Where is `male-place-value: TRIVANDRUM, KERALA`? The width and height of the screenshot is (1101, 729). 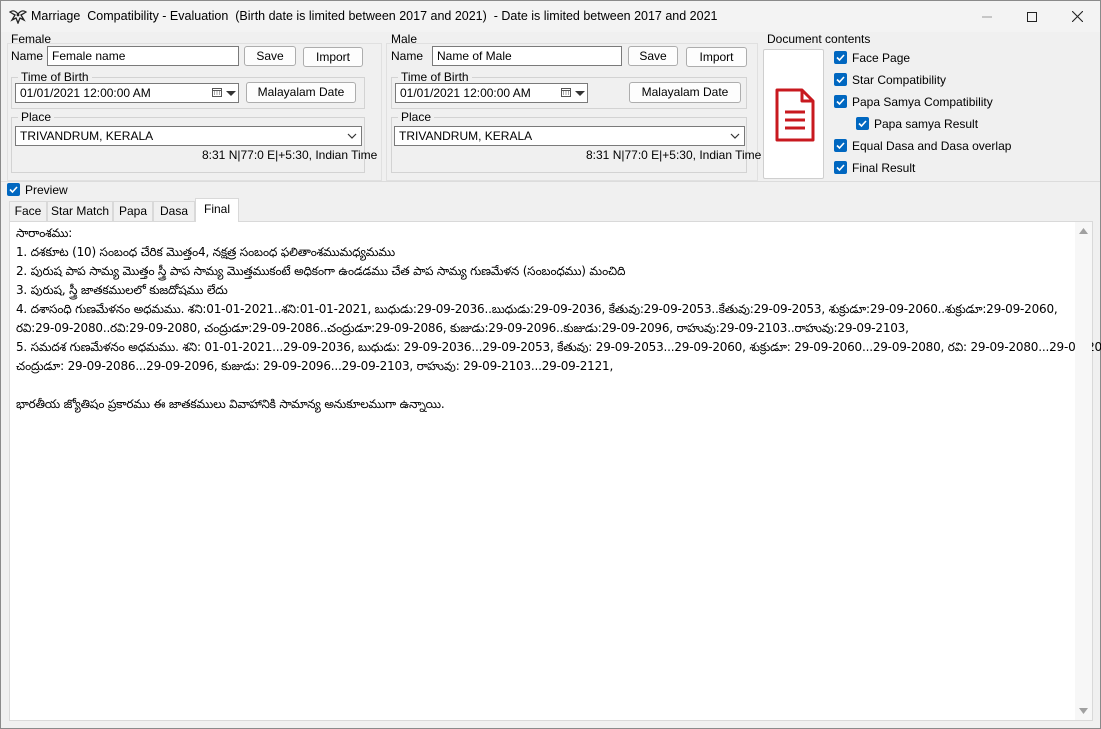
male-place-value: TRIVANDRUM, KERALA is located at coordinates (466, 136).